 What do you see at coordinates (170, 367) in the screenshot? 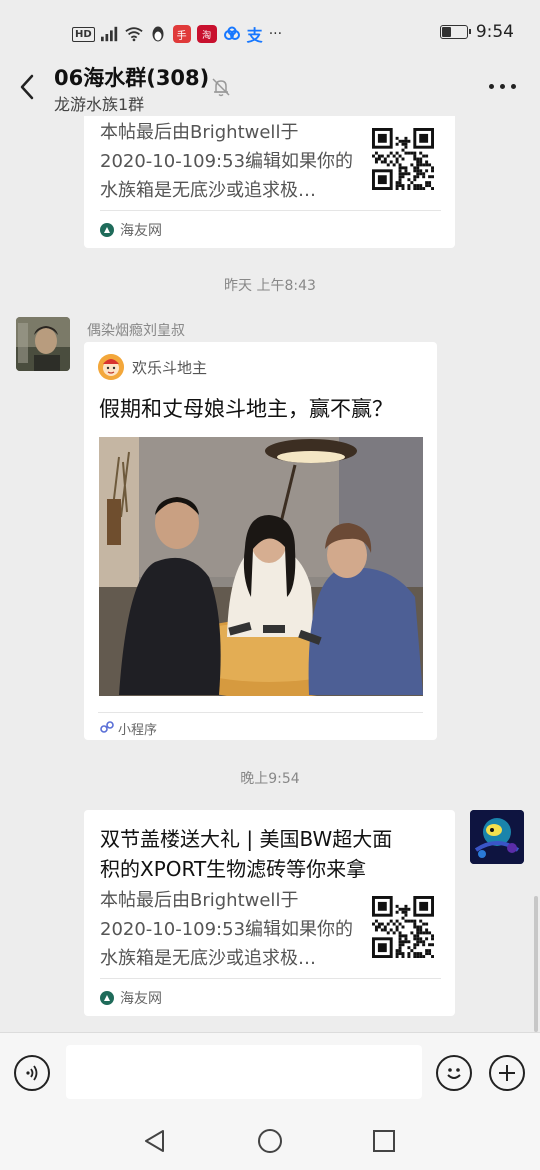
I see `mini-program-app-name: 欢乐斗地主` at bounding box center [170, 367].